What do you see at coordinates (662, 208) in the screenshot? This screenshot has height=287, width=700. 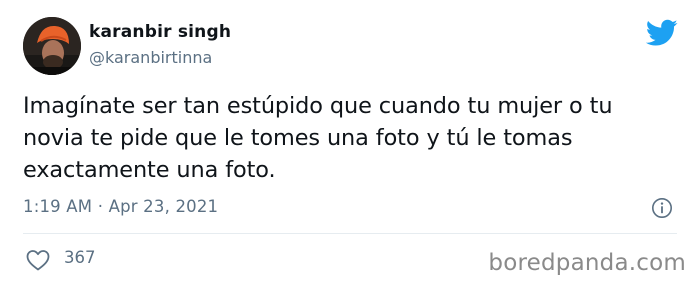 I see `info-icon` at bounding box center [662, 208].